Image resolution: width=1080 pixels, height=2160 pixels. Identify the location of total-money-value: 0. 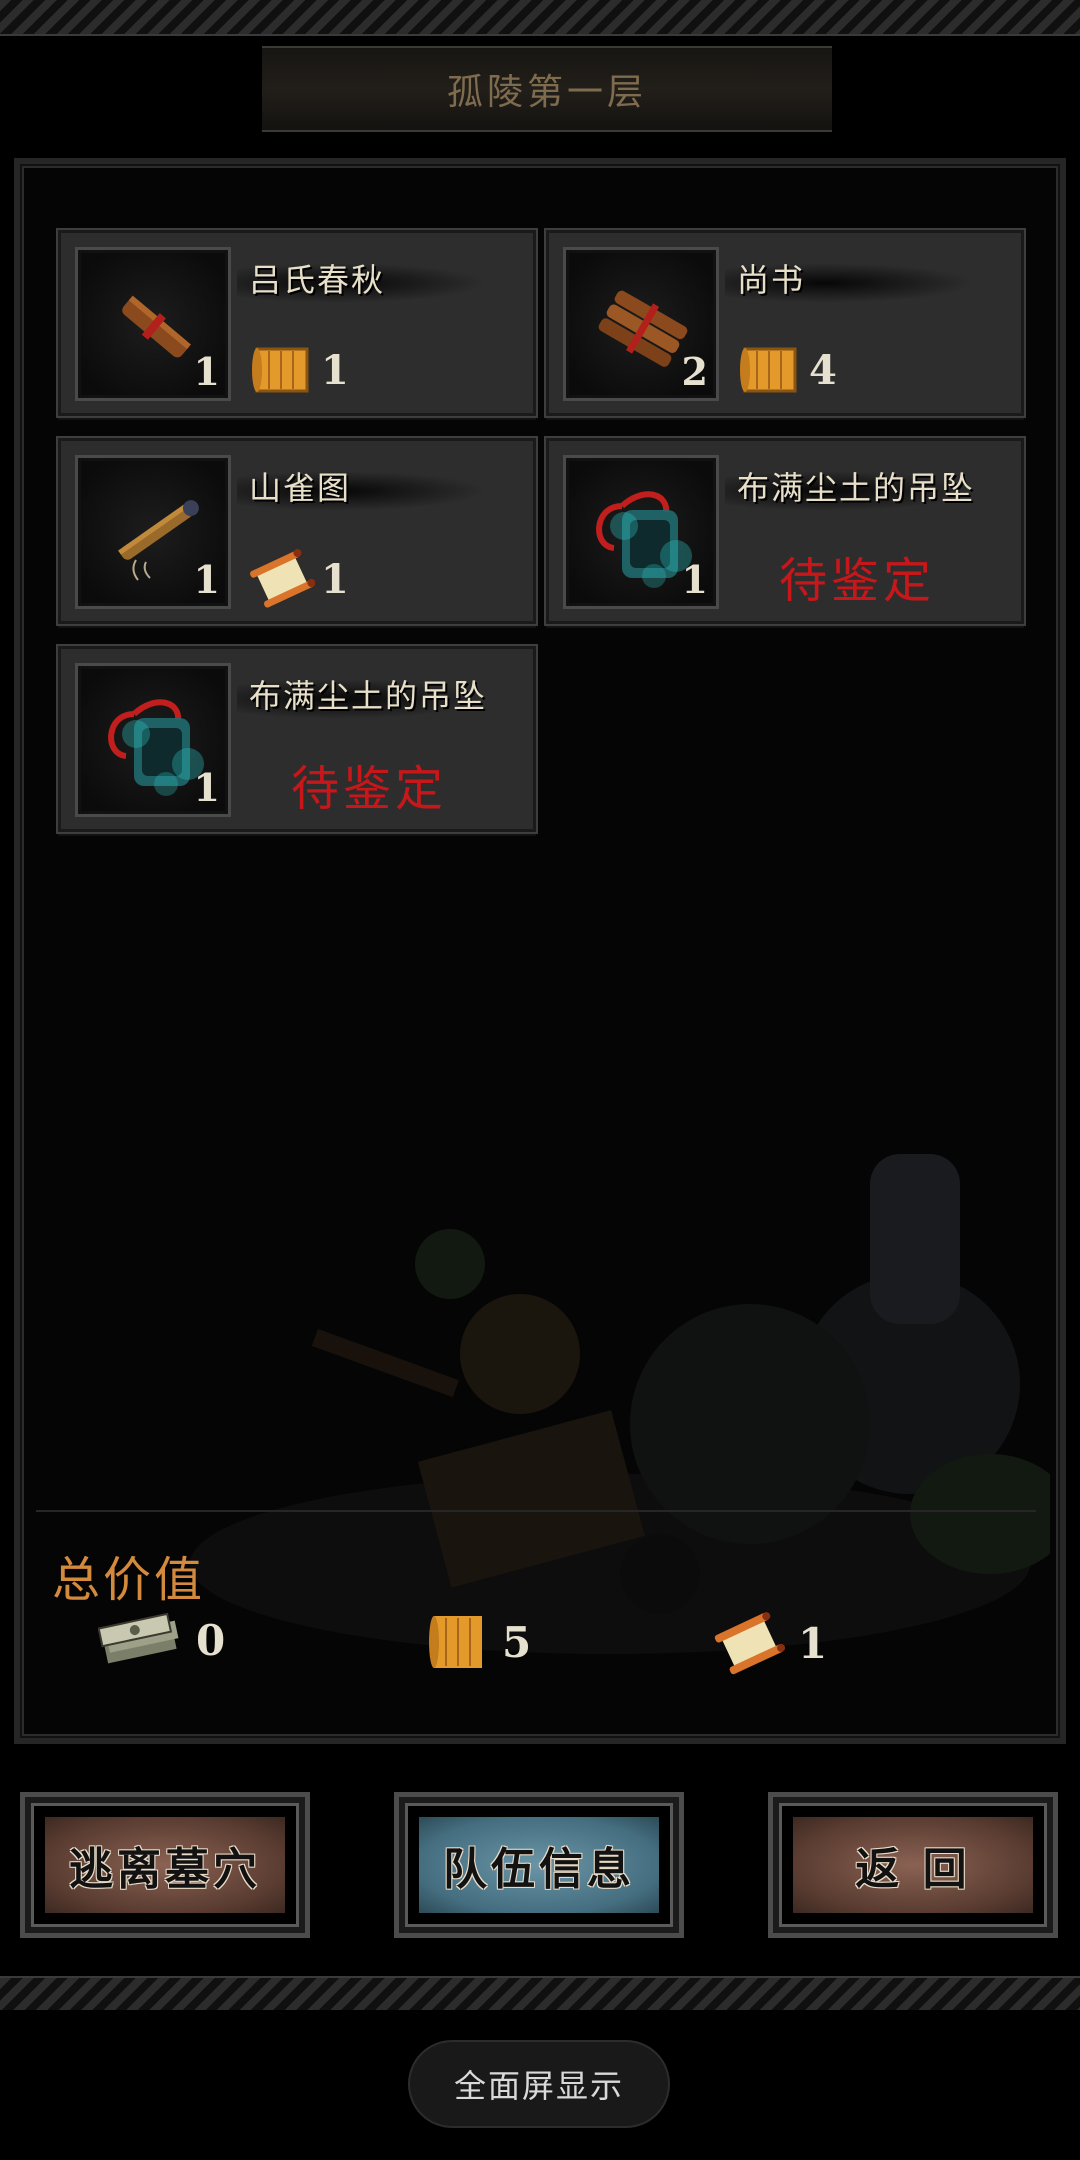
(211, 1640).